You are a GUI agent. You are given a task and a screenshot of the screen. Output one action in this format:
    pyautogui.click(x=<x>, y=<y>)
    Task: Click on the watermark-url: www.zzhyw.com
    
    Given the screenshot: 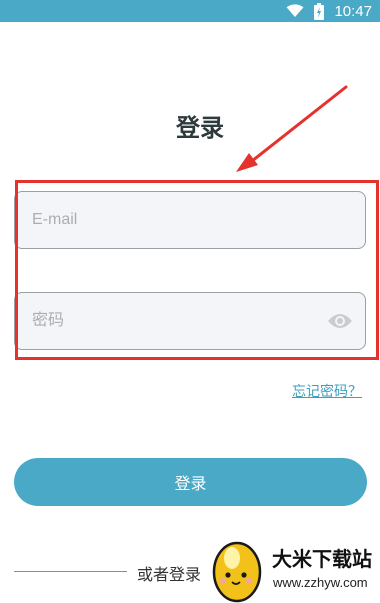 What is the action you would take?
    pyautogui.click(x=320, y=582)
    